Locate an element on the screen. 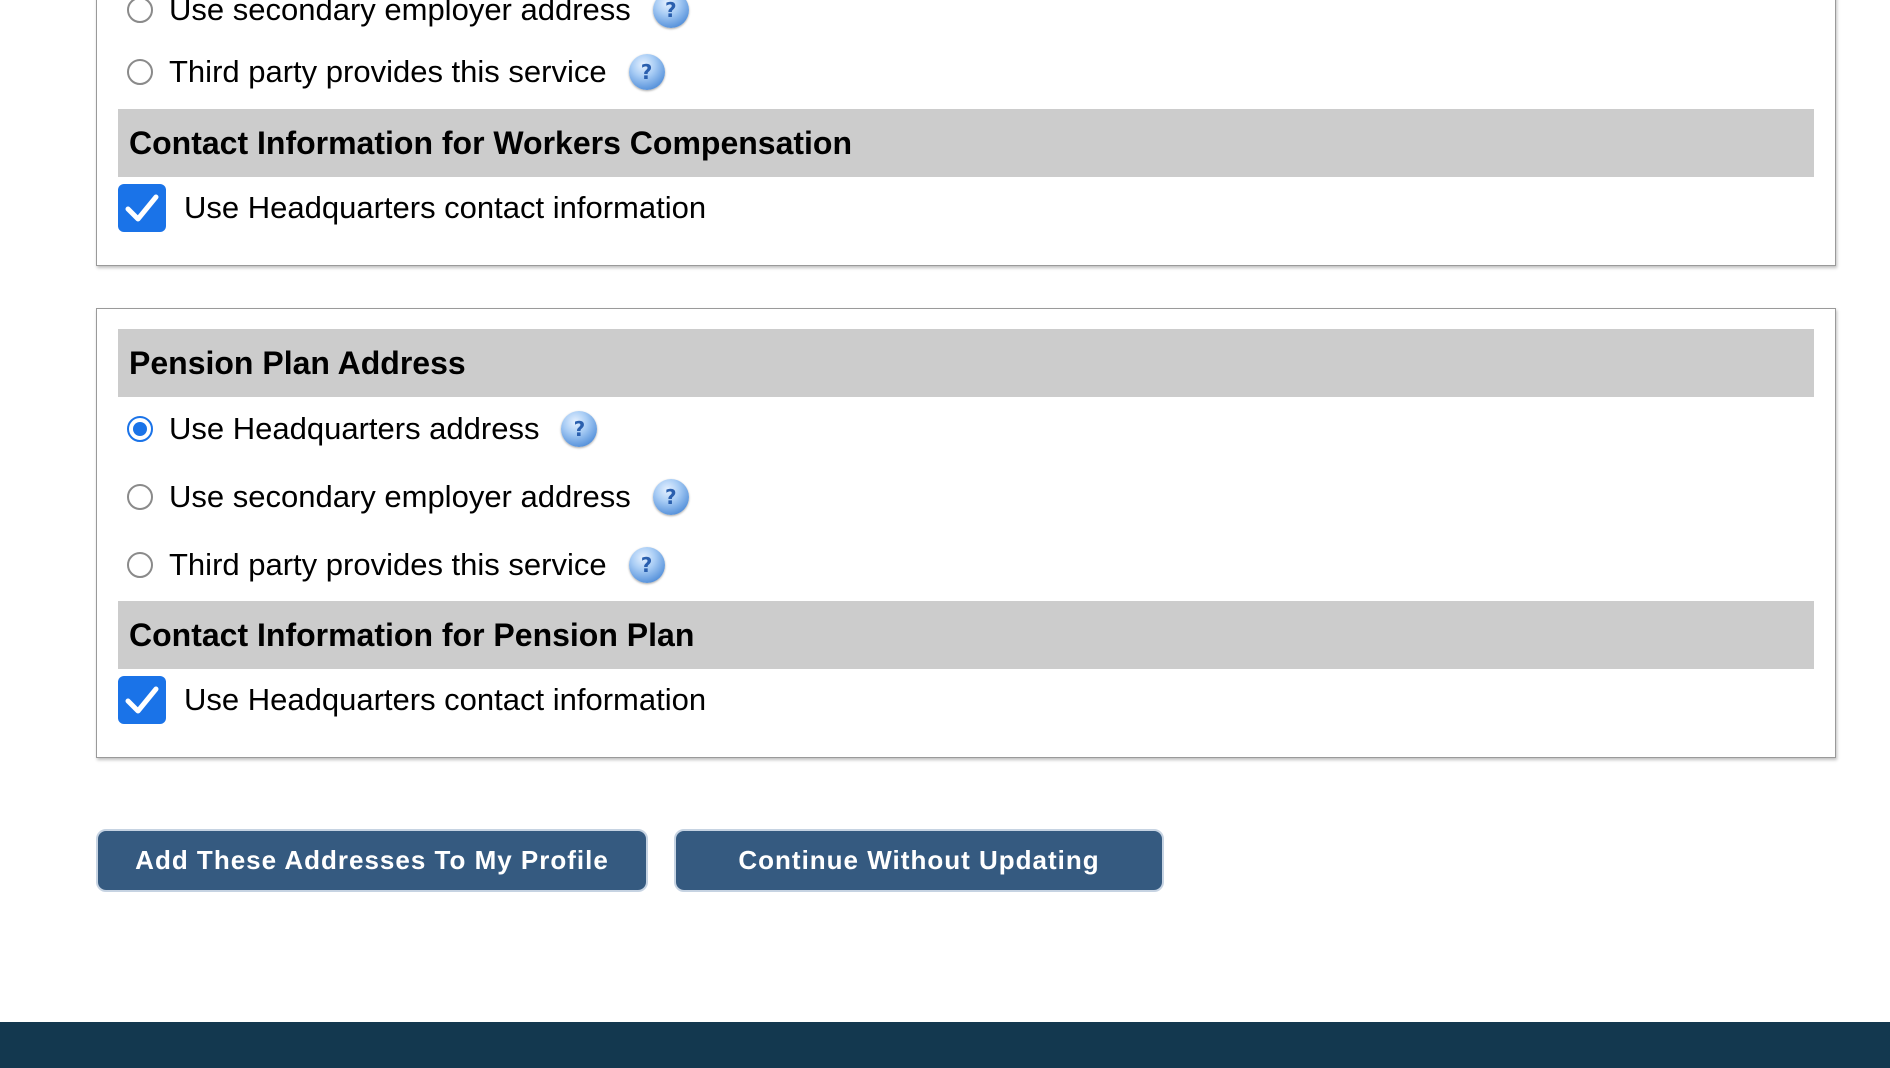 The width and height of the screenshot is (1890, 1068). workers-comp-option-third-party: Third party provides this service ? is located at coordinates (396, 72).